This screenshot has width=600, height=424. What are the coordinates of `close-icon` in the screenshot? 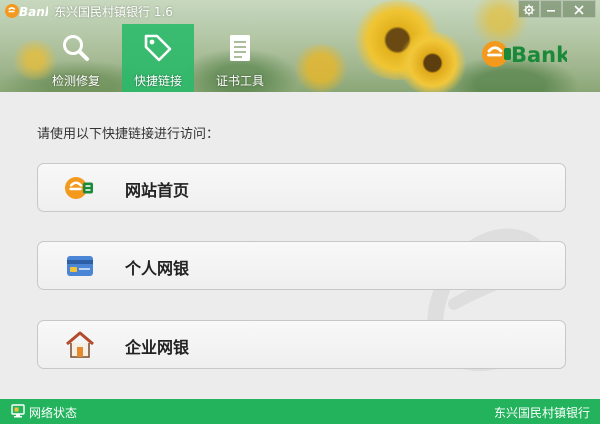 It's located at (579, 10).